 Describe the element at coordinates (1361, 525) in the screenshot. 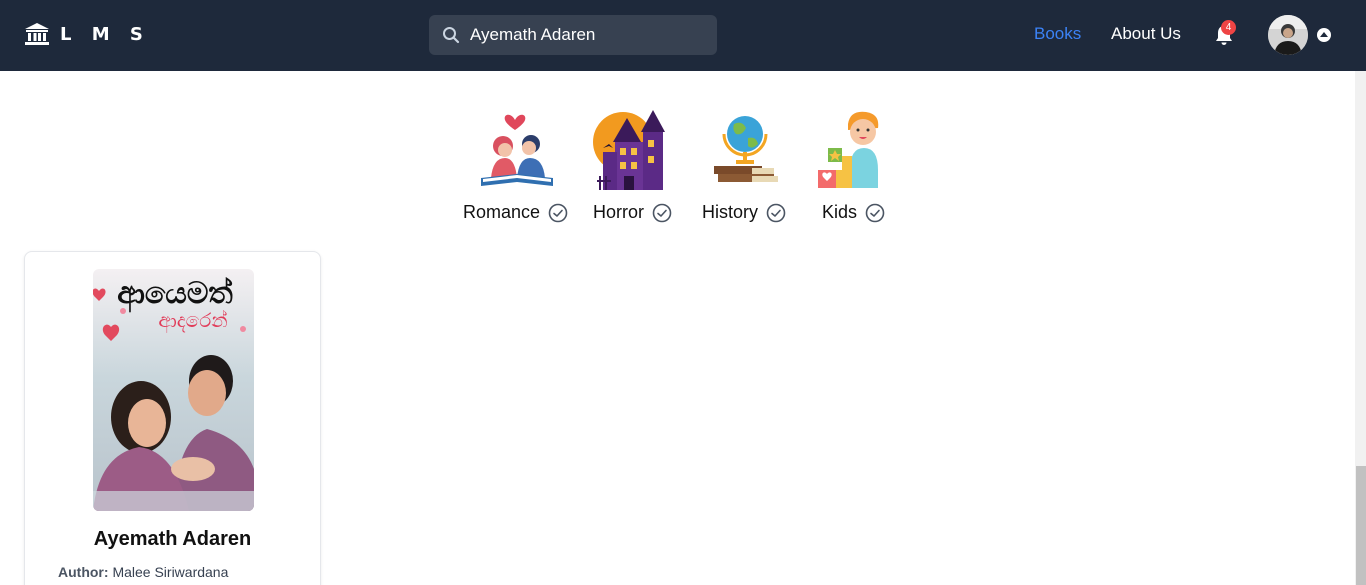

I see `scrollbar-thumb` at that location.